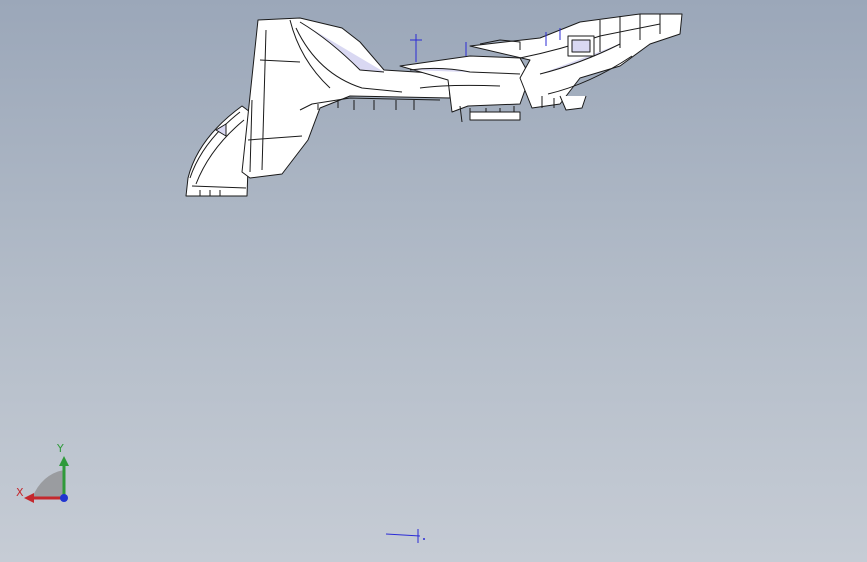  What do you see at coordinates (218, 151) in the screenshot?
I see `left-outlet` at bounding box center [218, 151].